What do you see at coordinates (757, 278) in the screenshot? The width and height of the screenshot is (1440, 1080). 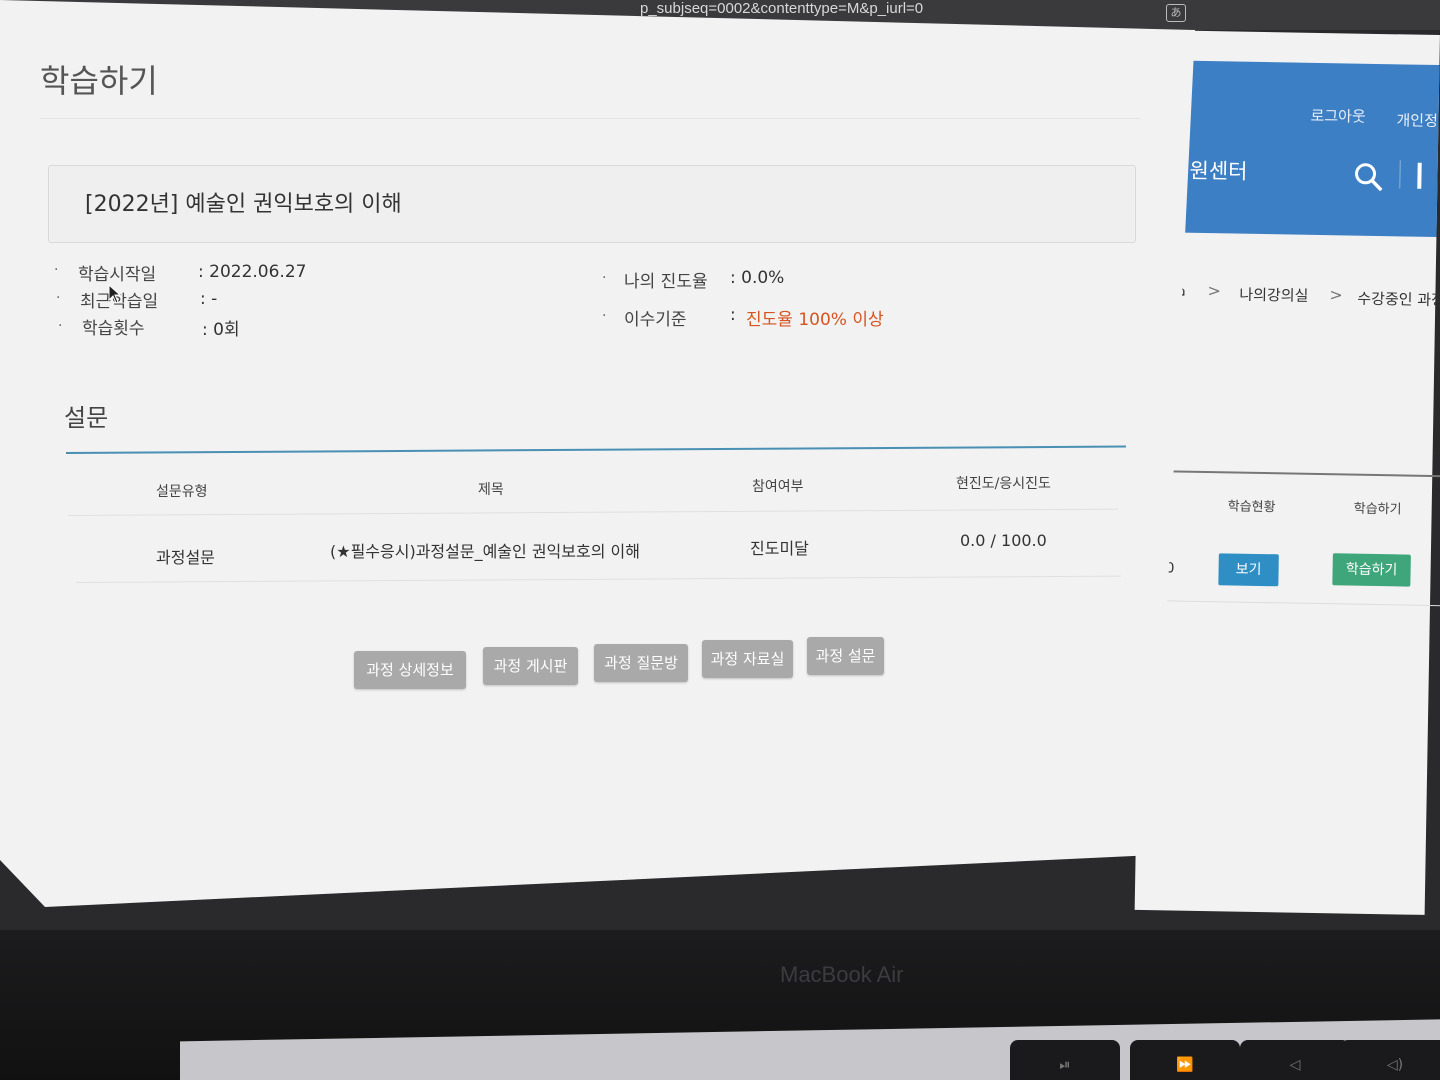 I see `my-progress-value: : 0.0%` at bounding box center [757, 278].